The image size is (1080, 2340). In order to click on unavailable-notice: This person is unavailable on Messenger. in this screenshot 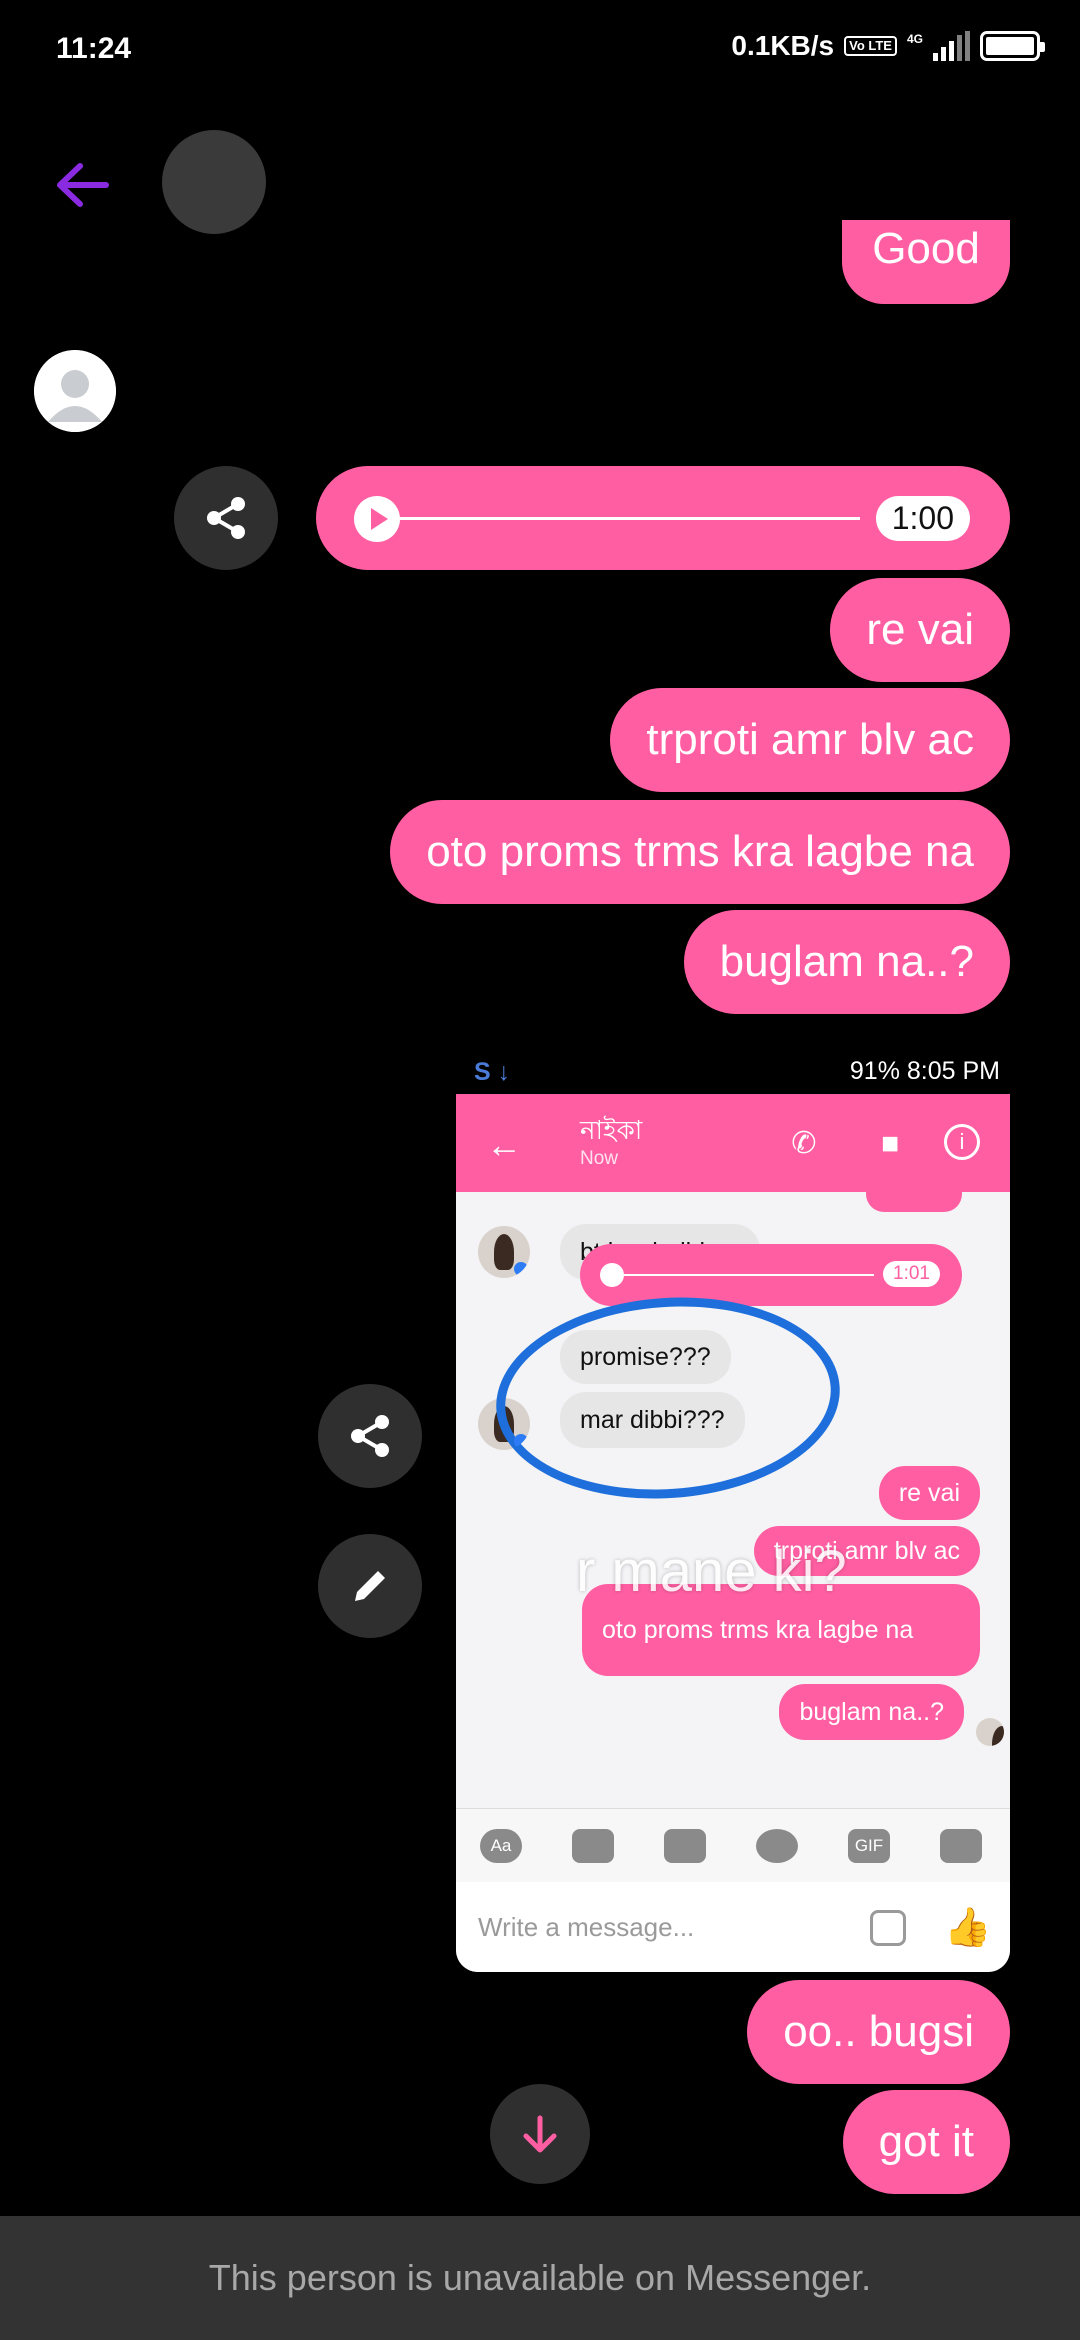, I will do `click(540, 2278)`.